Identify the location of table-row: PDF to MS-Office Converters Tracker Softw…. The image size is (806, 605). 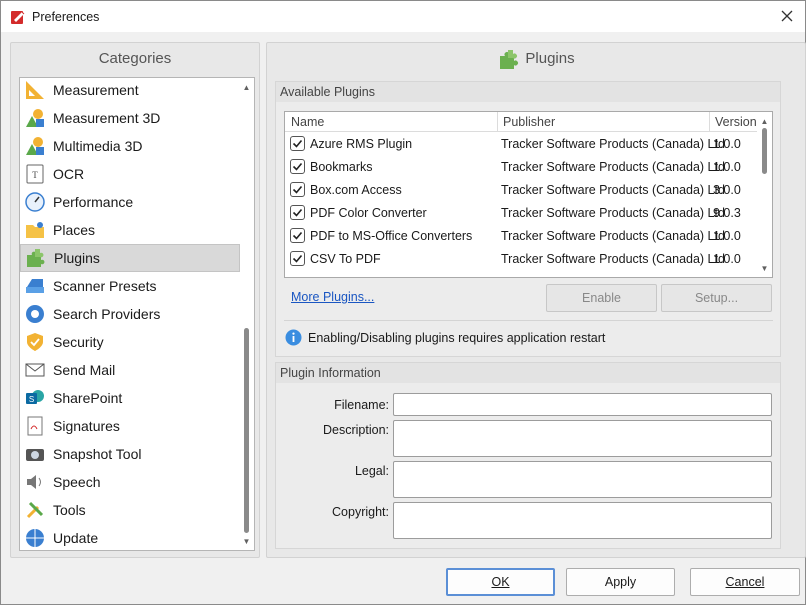
(521, 236).